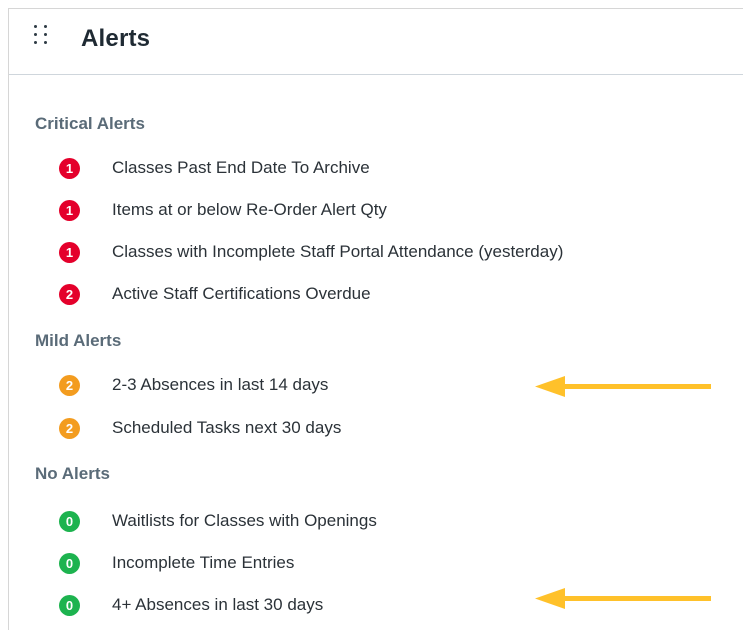 The height and width of the screenshot is (630, 743). I want to click on alert-label: 4+ Absences in last 30 days, so click(218, 604).